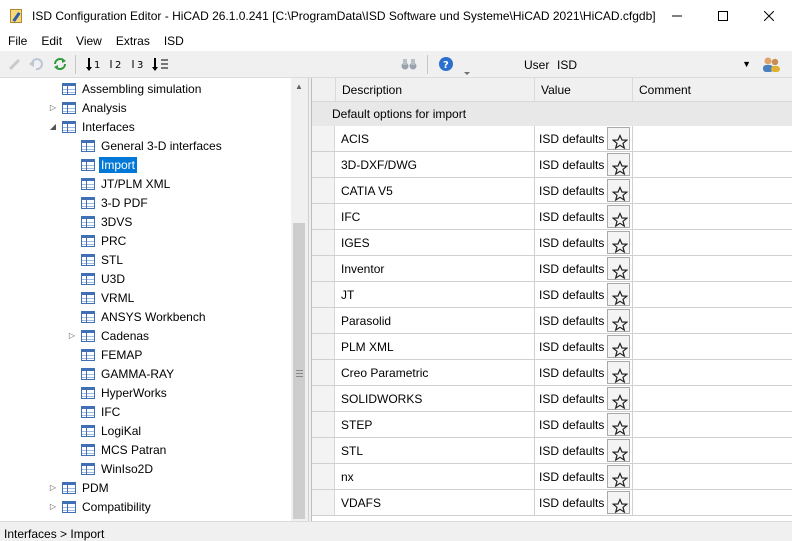  I want to click on tree-item: ▷ PDM, so click(80, 487).